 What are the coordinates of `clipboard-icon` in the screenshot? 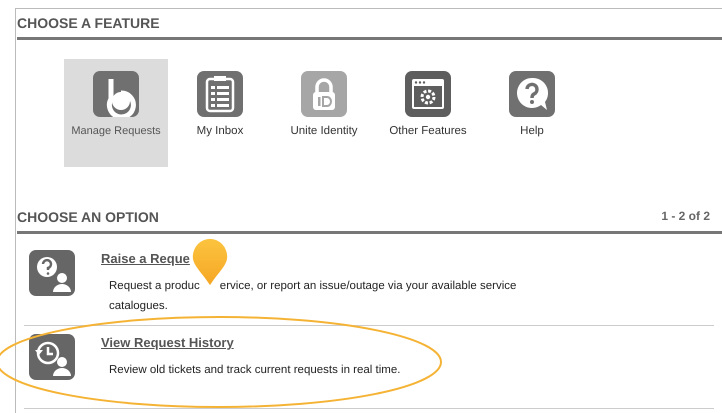 It's located at (220, 94).